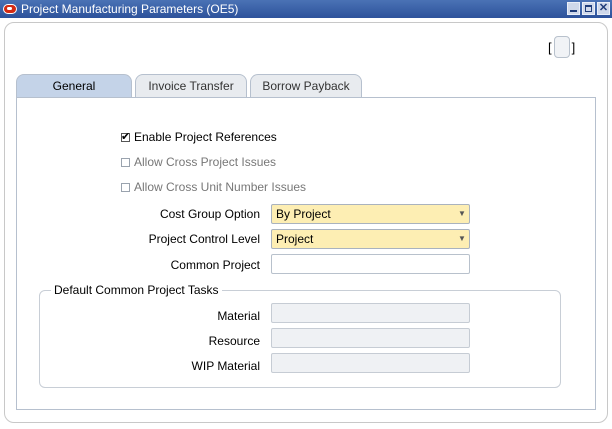  Describe the element at coordinates (573, 8) in the screenshot. I see `minimize-icon` at that location.